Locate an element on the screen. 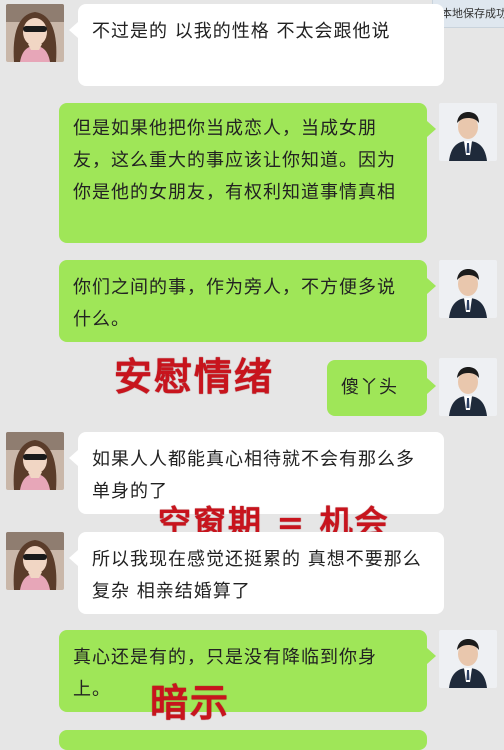  message-text: 所以我现在感觉还挺累的 真想不要那么复杂 相亲结婚算了 is located at coordinates (257, 575).